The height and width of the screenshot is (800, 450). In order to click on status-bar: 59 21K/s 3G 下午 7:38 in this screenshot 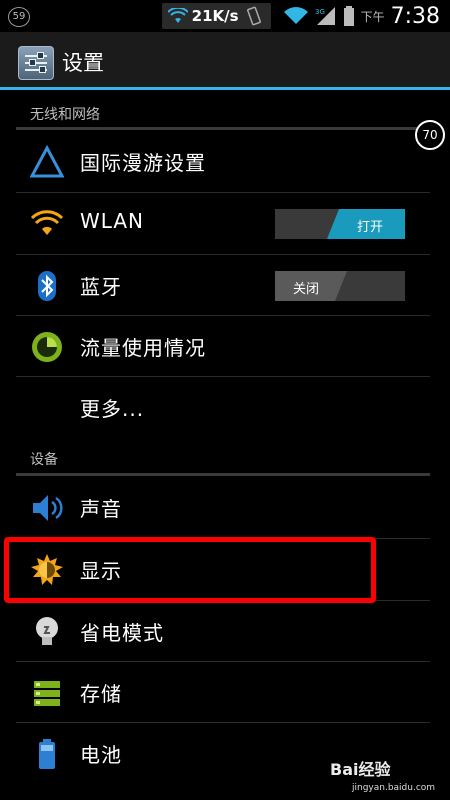, I will do `click(225, 16)`.